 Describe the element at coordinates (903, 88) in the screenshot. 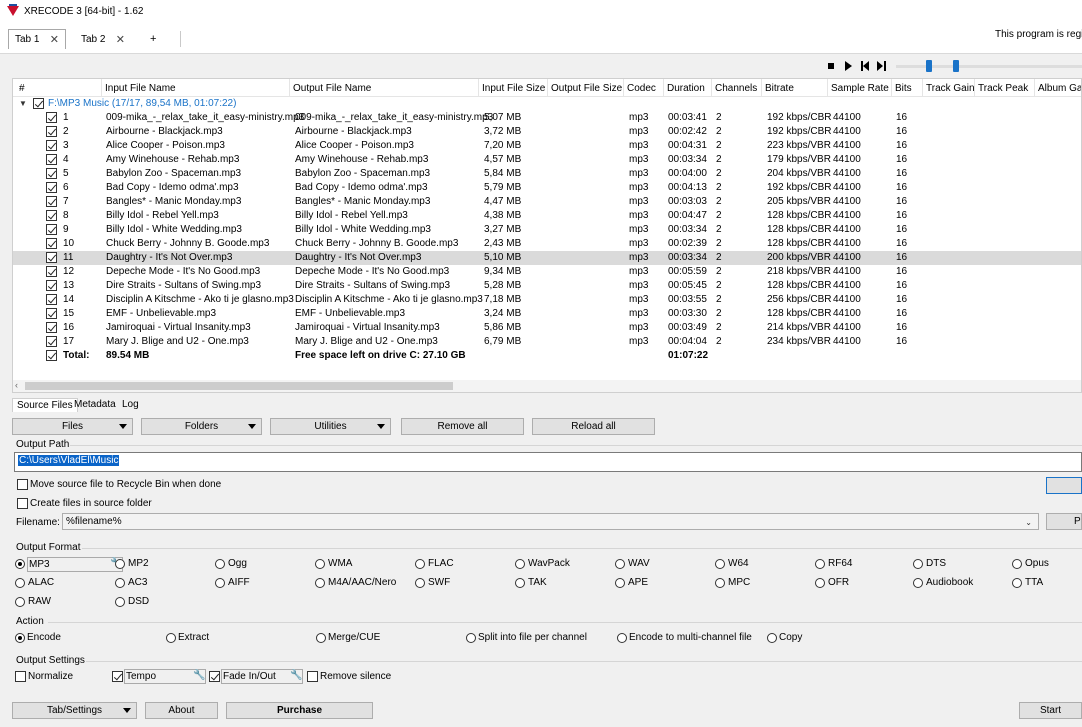

I see `column-header: Bits` at that location.